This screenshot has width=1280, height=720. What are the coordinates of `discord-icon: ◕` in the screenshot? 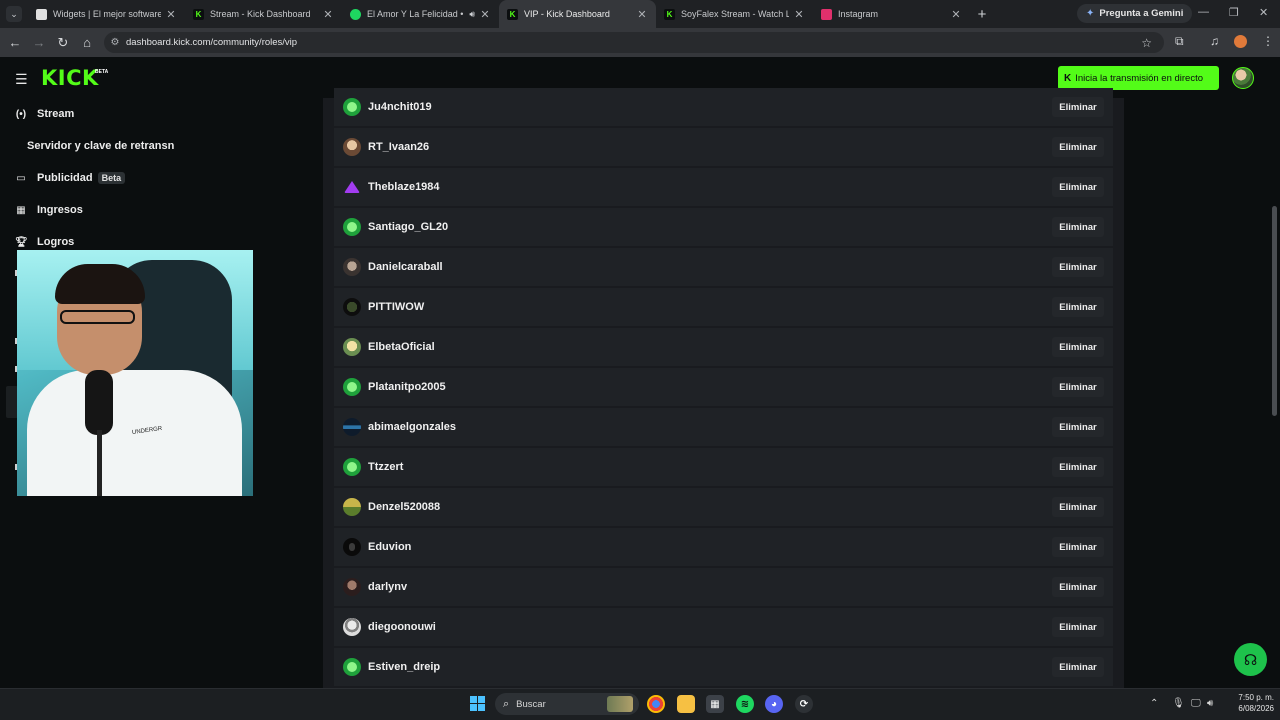 It's located at (774, 704).